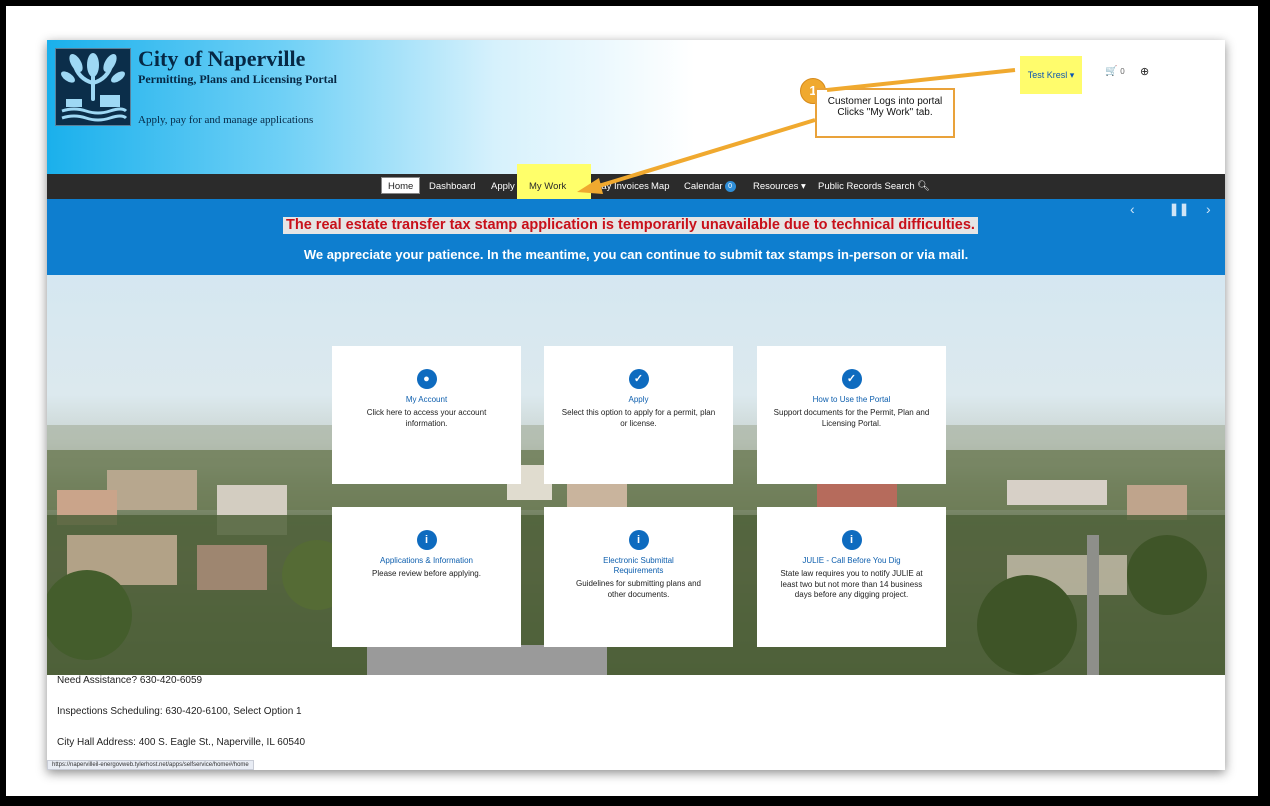 The height and width of the screenshot is (806, 1270). I want to click on org-tagline: Apply, pay for and manage applications, so click(226, 120).